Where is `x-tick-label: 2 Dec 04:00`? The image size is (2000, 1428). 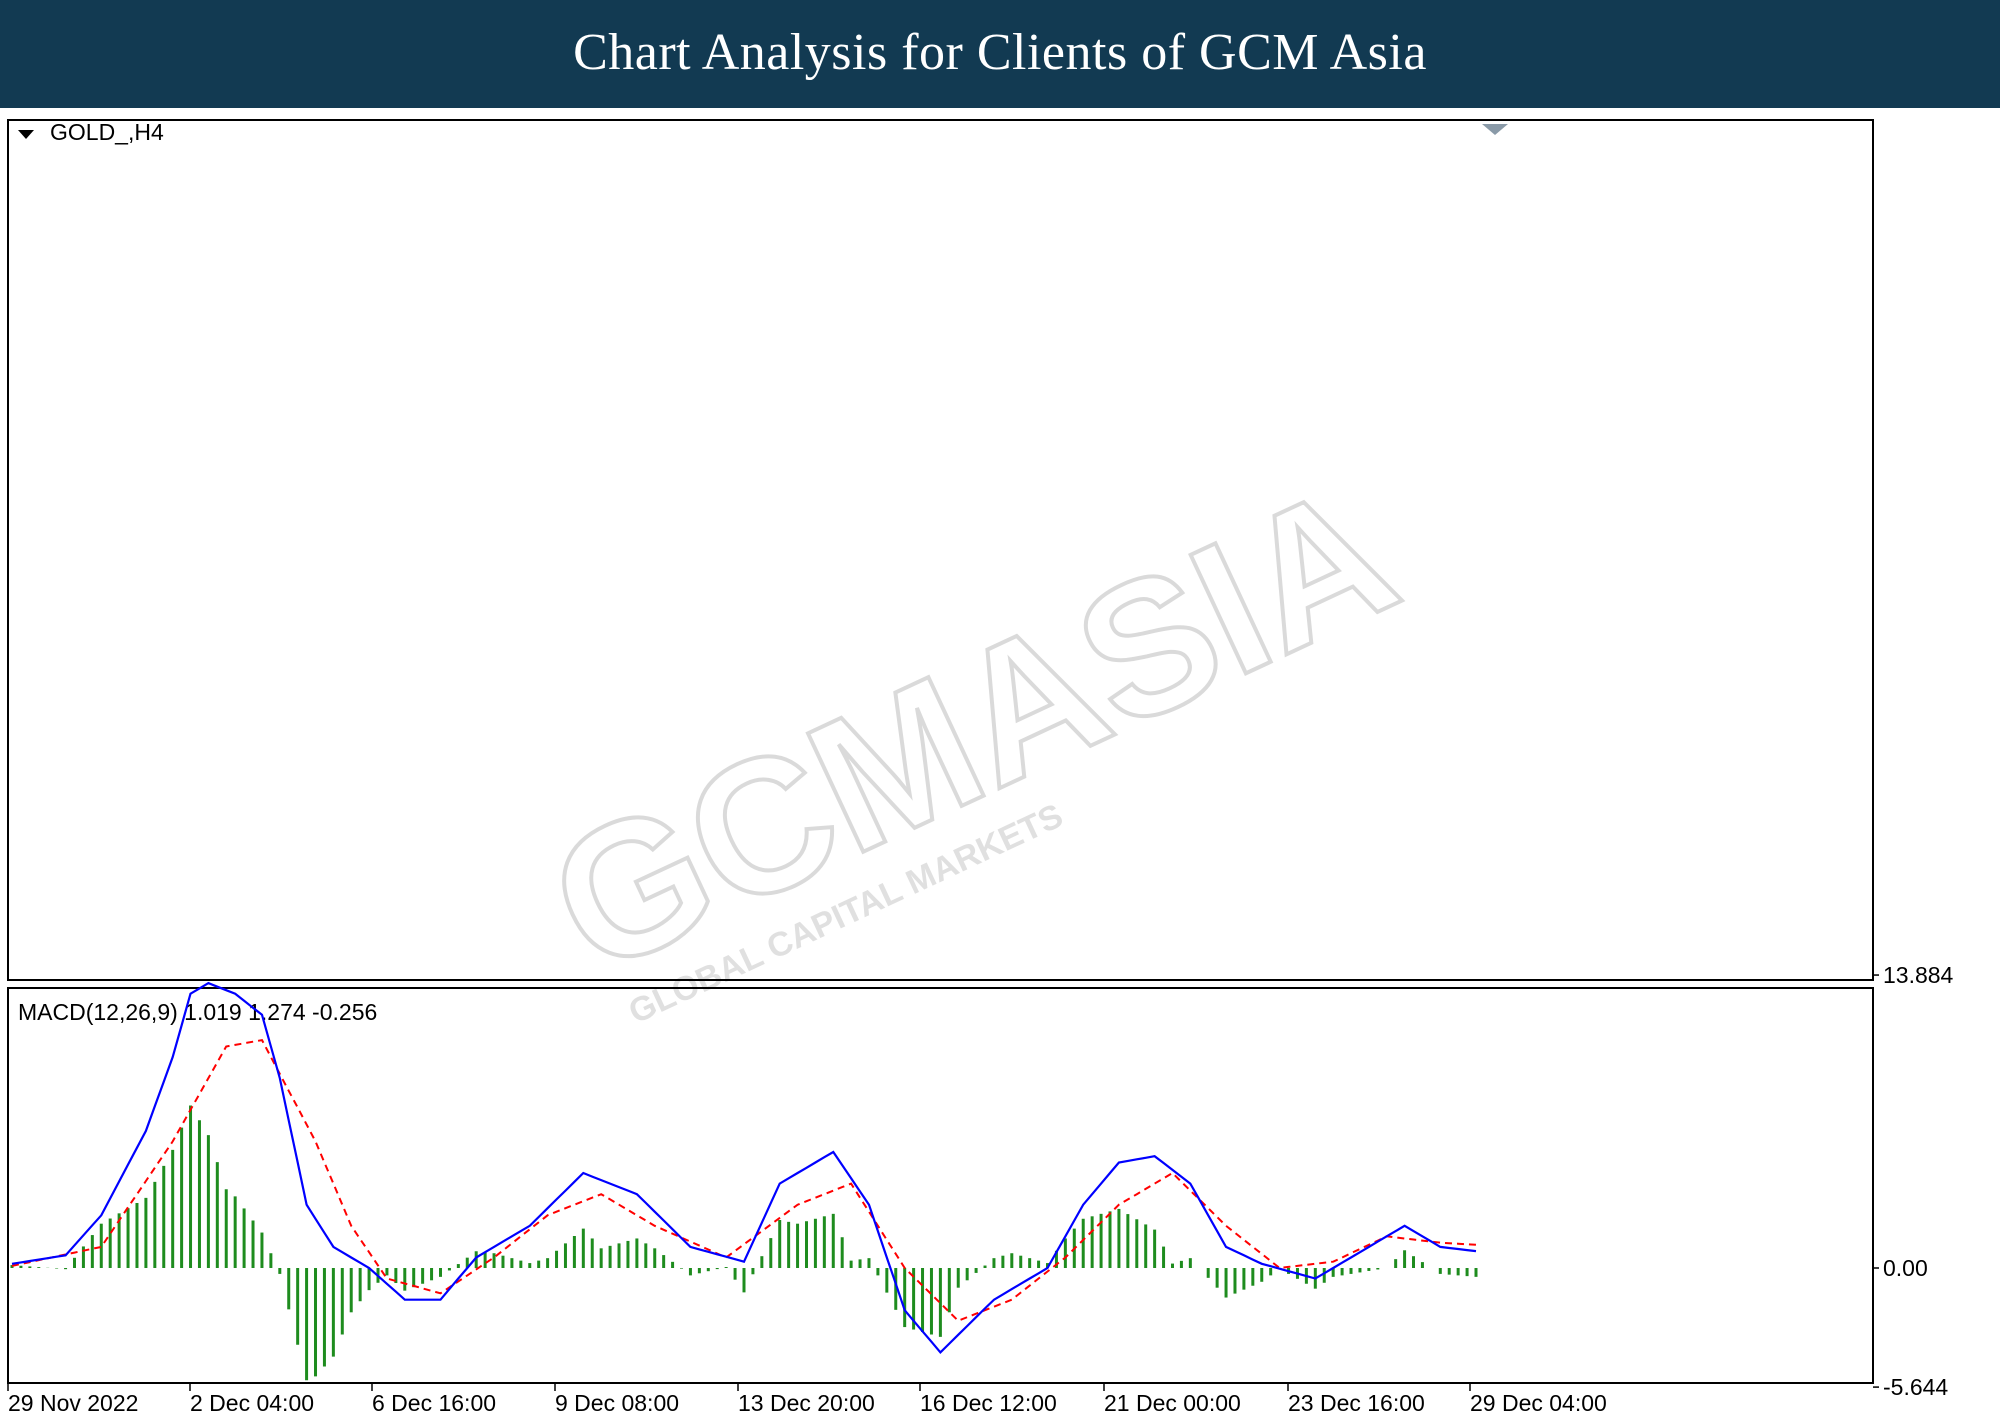 x-tick-label: 2 Dec 04:00 is located at coordinates (252, 1403).